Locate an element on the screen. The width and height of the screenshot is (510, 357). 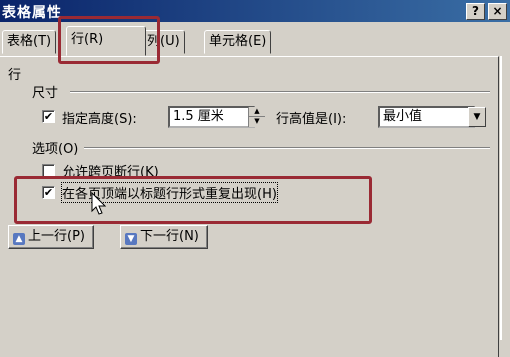
arrow-down-icon: ▼ is located at coordinates (131, 239).